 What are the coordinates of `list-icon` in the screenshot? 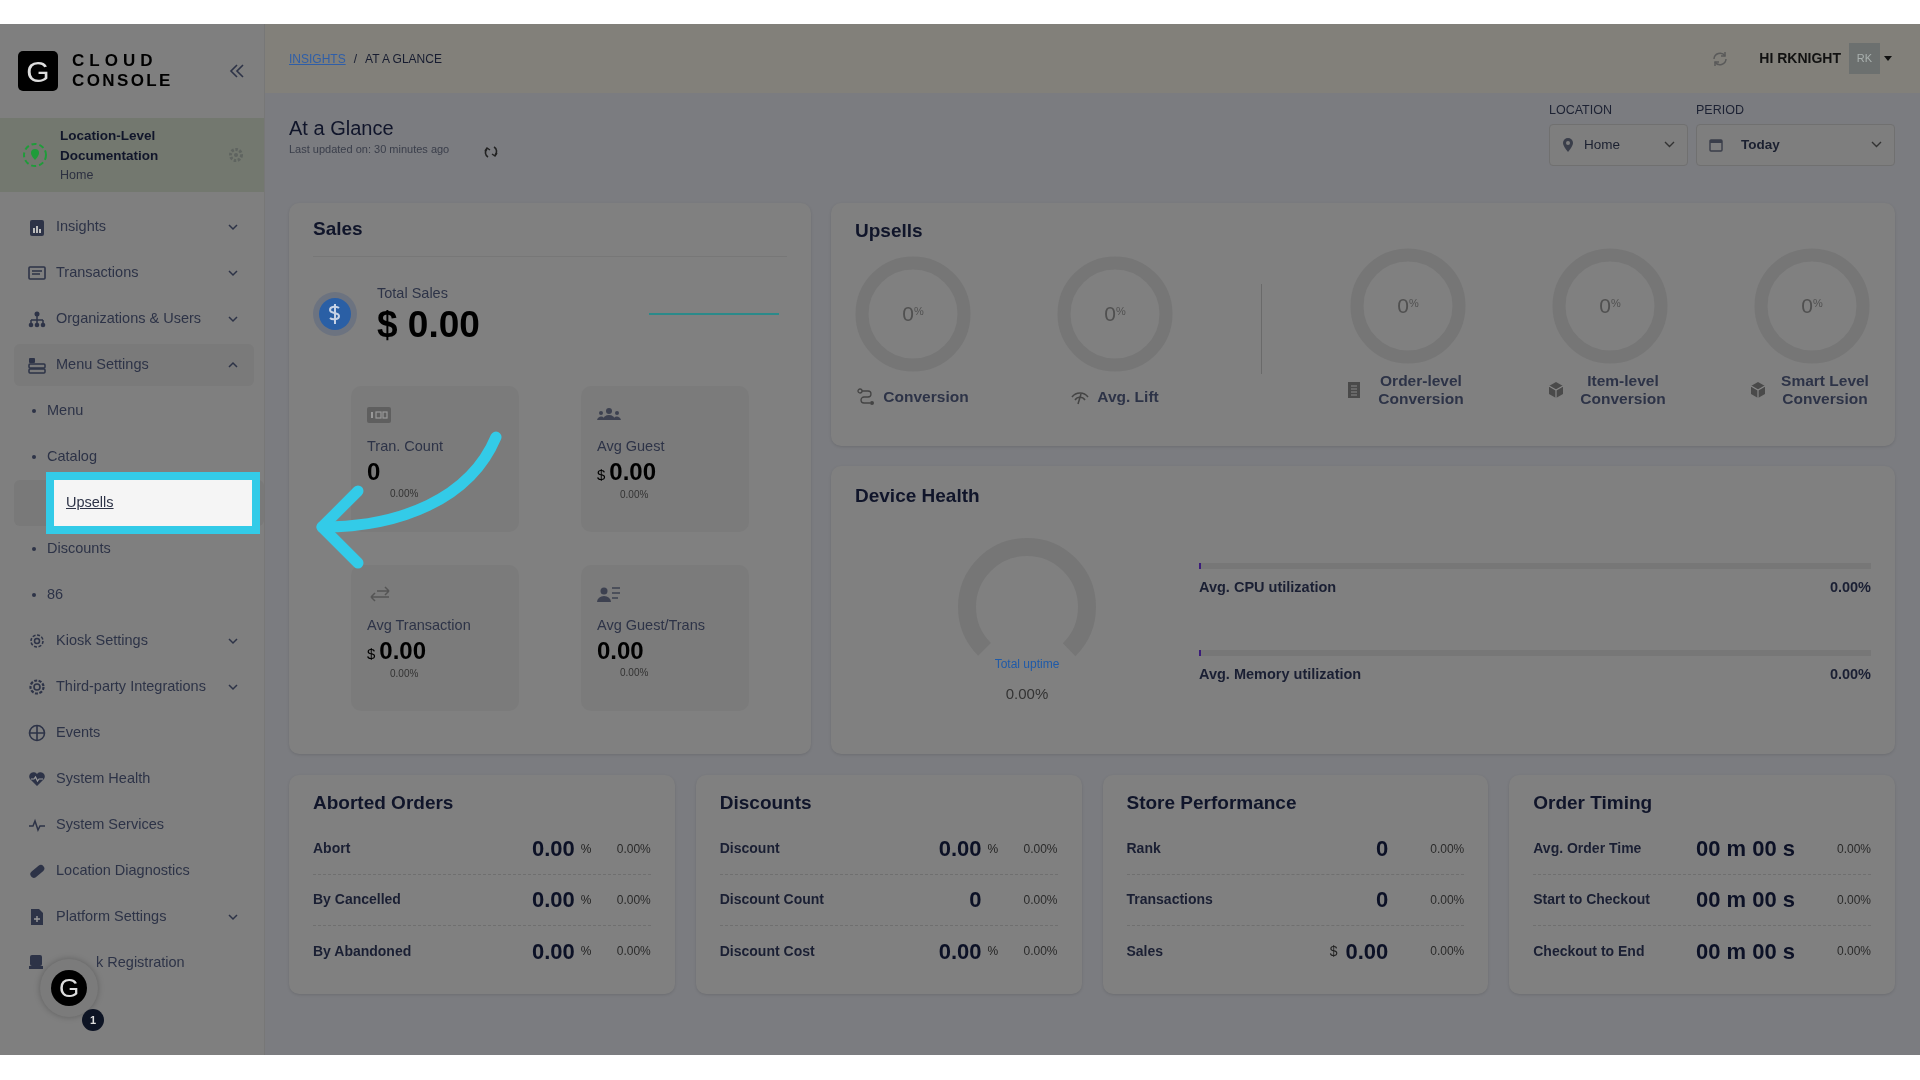 It's located at (37, 273).